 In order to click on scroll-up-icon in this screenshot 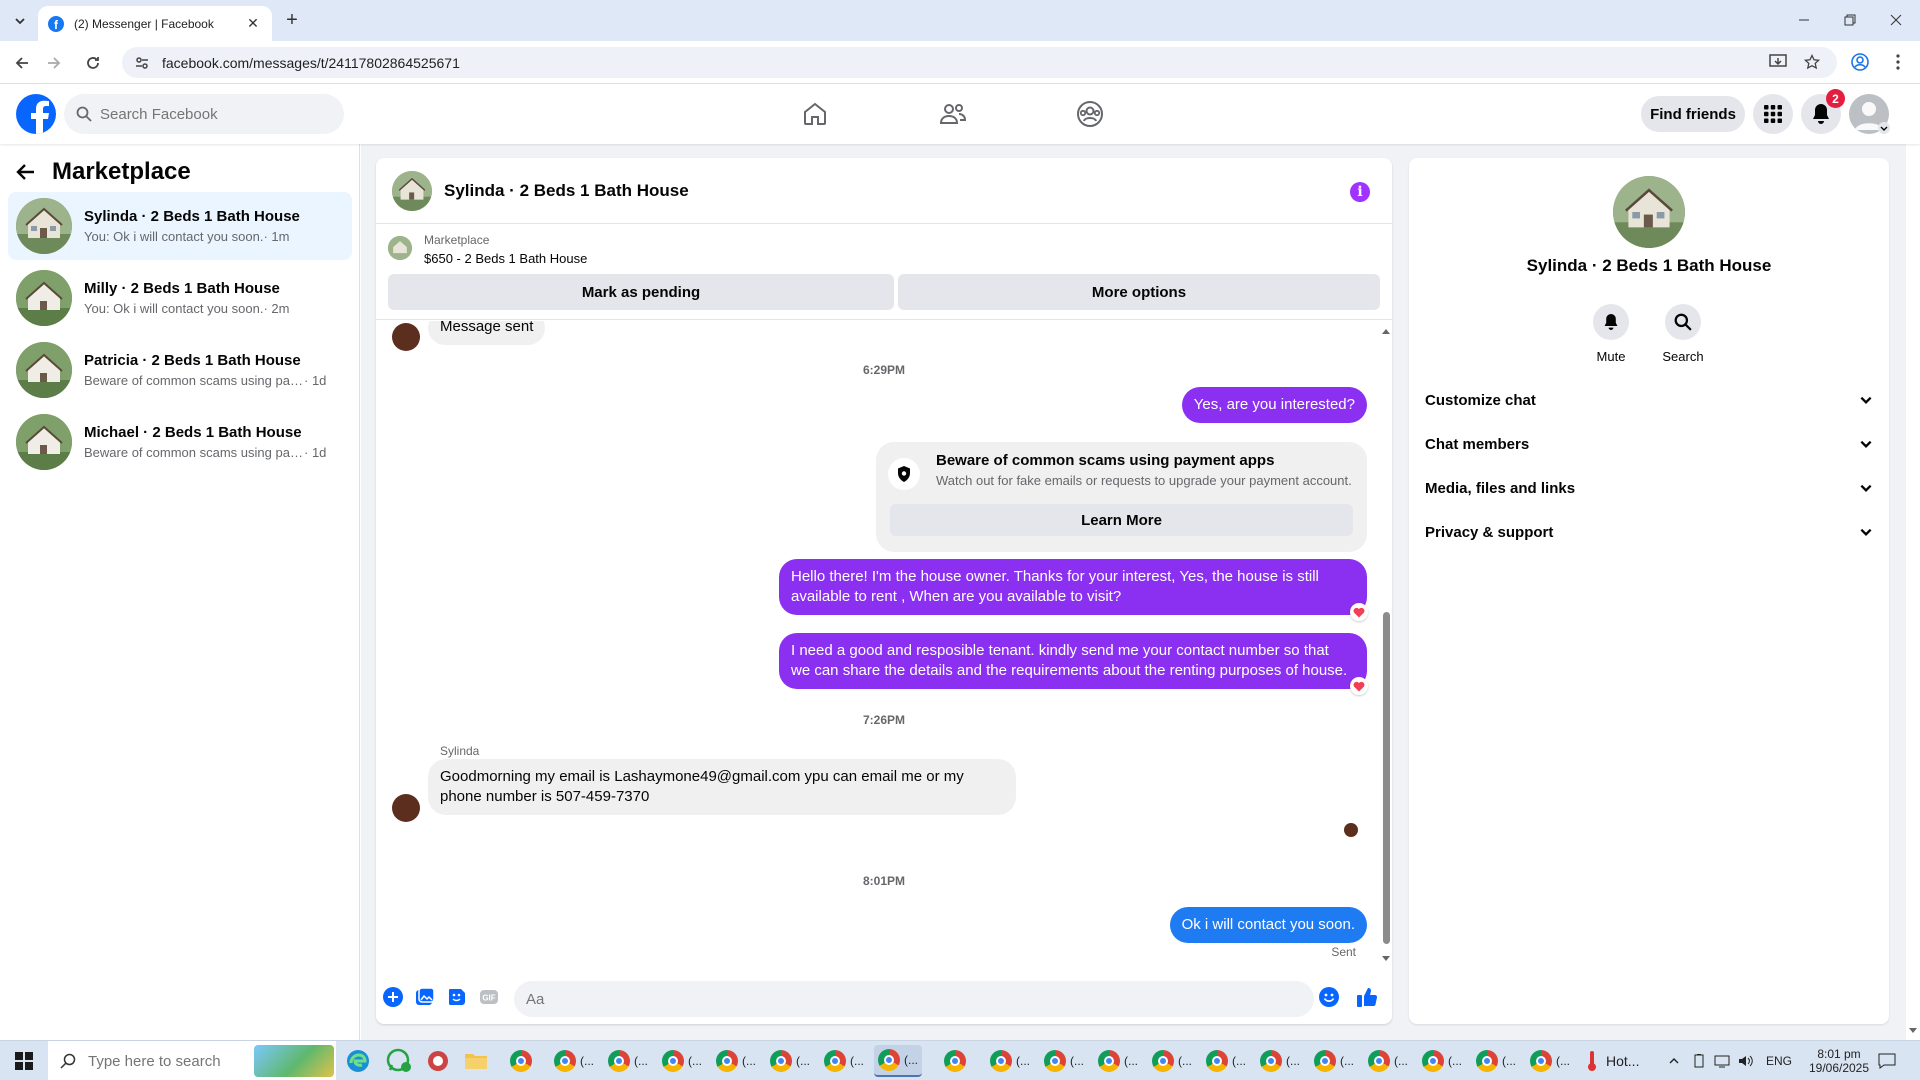, I will do `click(1386, 331)`.